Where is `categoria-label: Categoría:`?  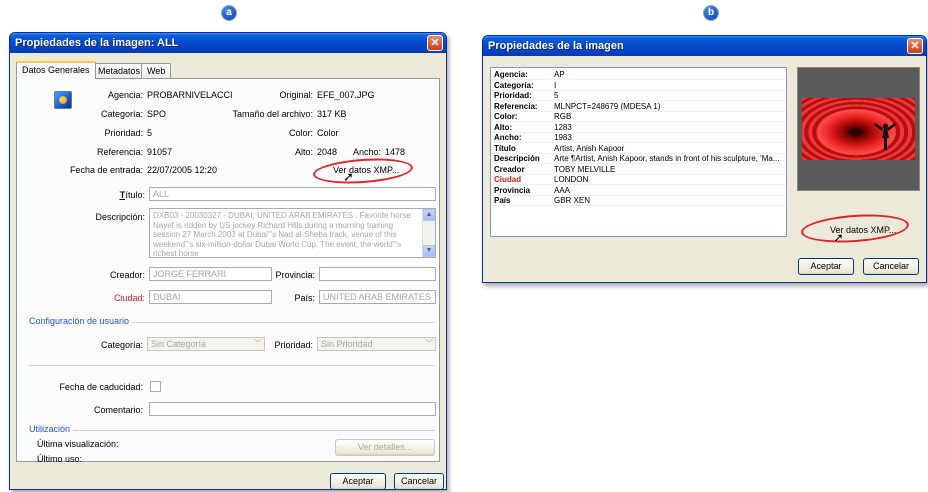 categoria-label: Categoría: is located at coordinates (121, 114).